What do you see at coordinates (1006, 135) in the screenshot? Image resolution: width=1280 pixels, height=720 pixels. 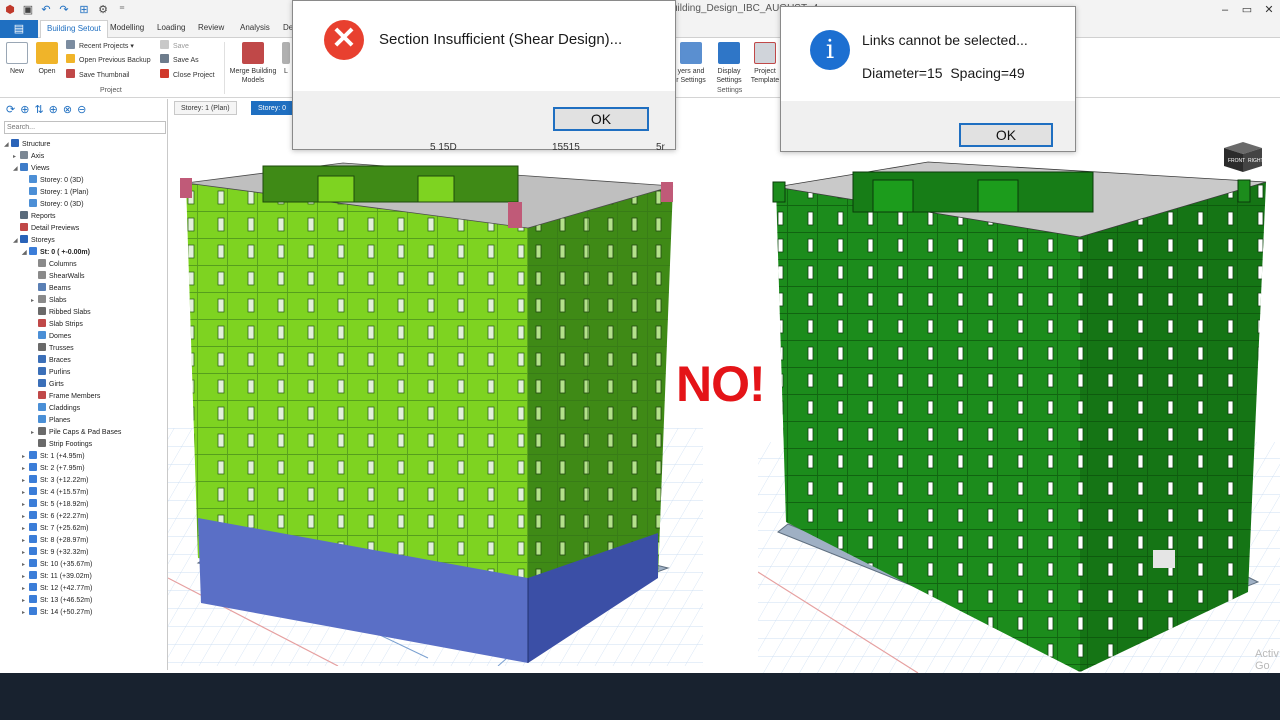 I see `info-ok-button: OK` at bounding box center [1006, 135].